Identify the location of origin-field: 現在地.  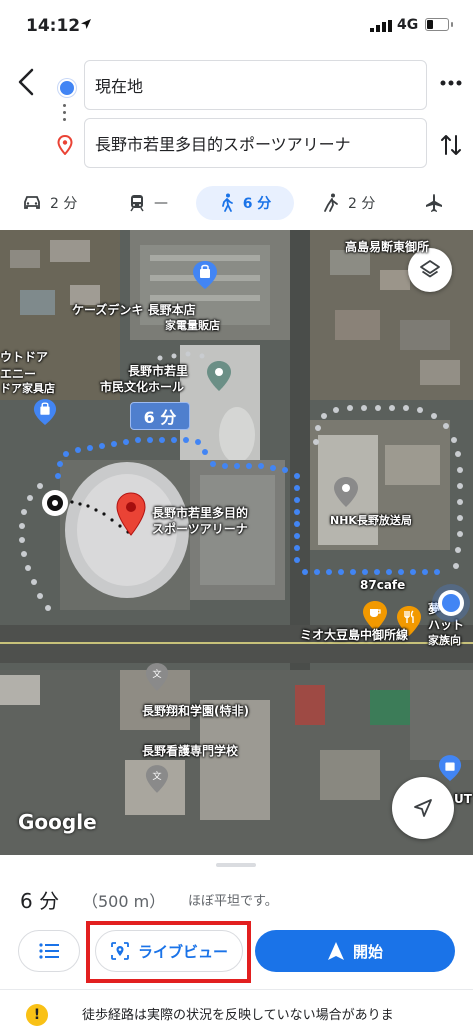
(255, 85).